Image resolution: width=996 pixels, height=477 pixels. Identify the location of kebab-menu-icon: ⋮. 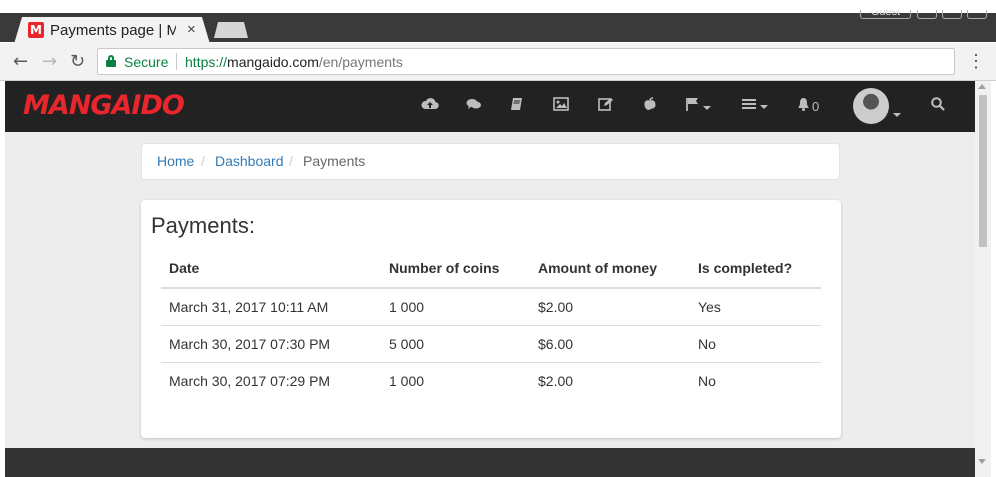
(976, 61).